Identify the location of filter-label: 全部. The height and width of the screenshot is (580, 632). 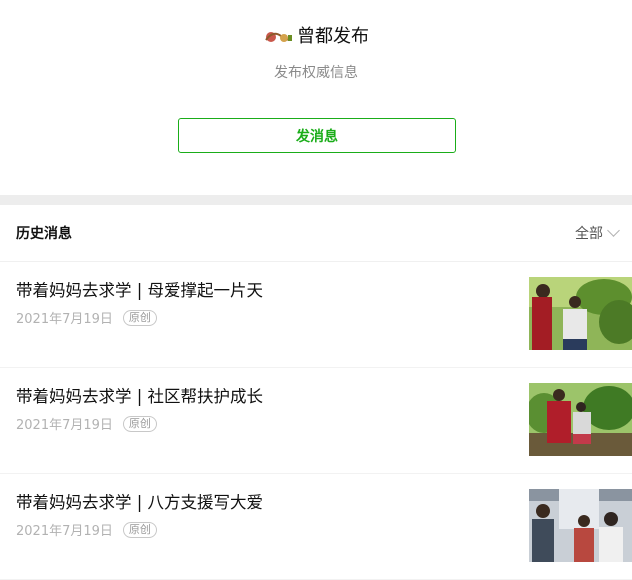
(589, 234).